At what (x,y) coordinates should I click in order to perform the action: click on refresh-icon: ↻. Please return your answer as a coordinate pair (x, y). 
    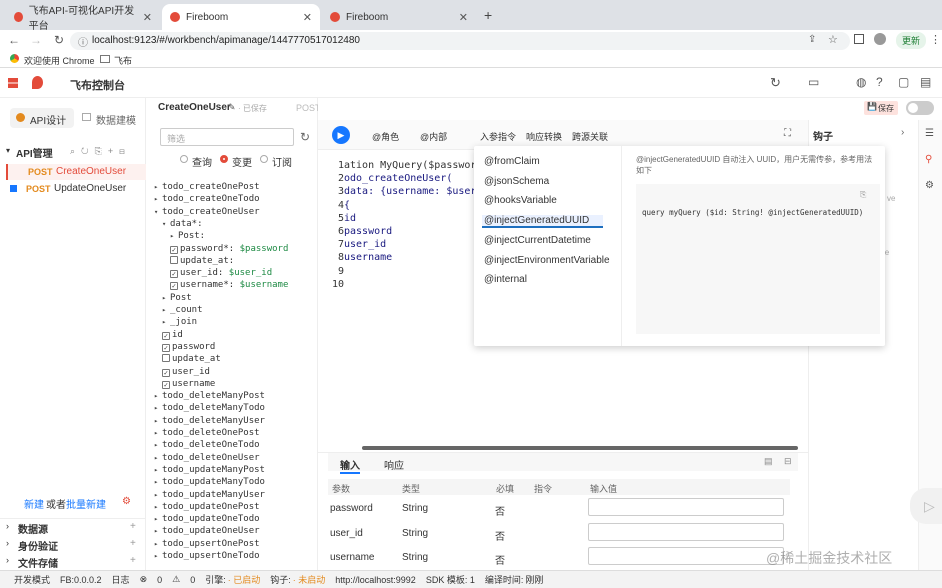
    Looking at the image, I should click on (305, 137).